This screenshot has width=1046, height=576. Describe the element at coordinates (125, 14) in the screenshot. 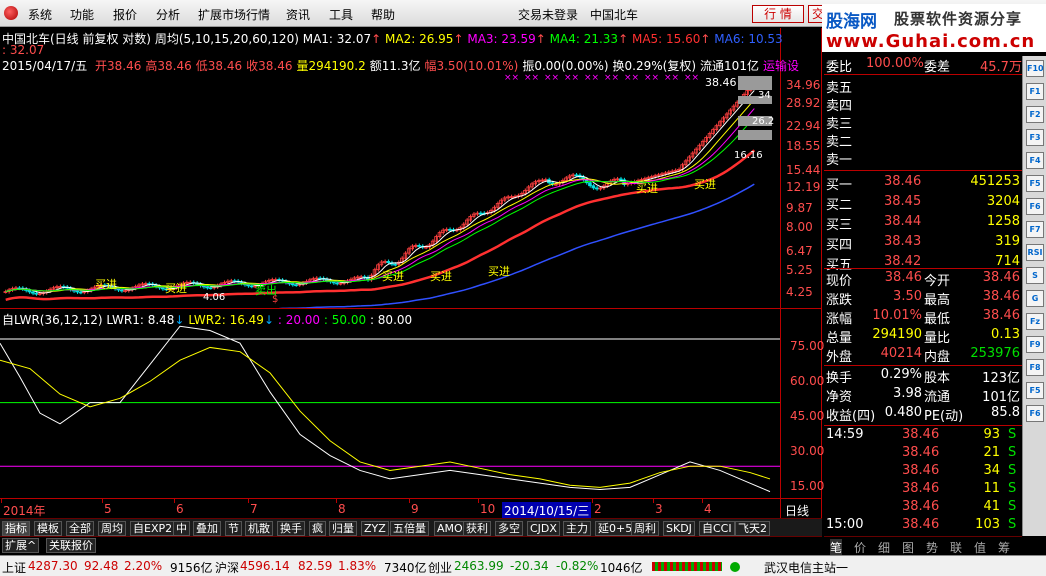

I see `menu-quote: 报价` at that location.